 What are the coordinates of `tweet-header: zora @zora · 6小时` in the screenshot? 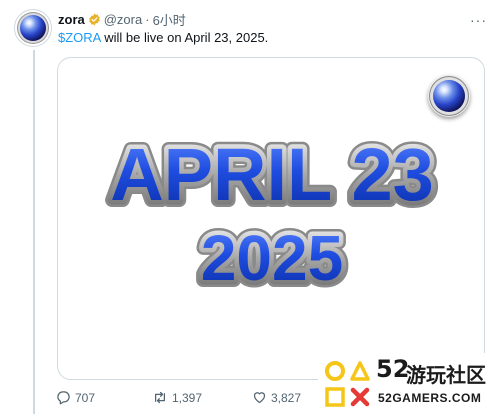 It's located at (122, 19).